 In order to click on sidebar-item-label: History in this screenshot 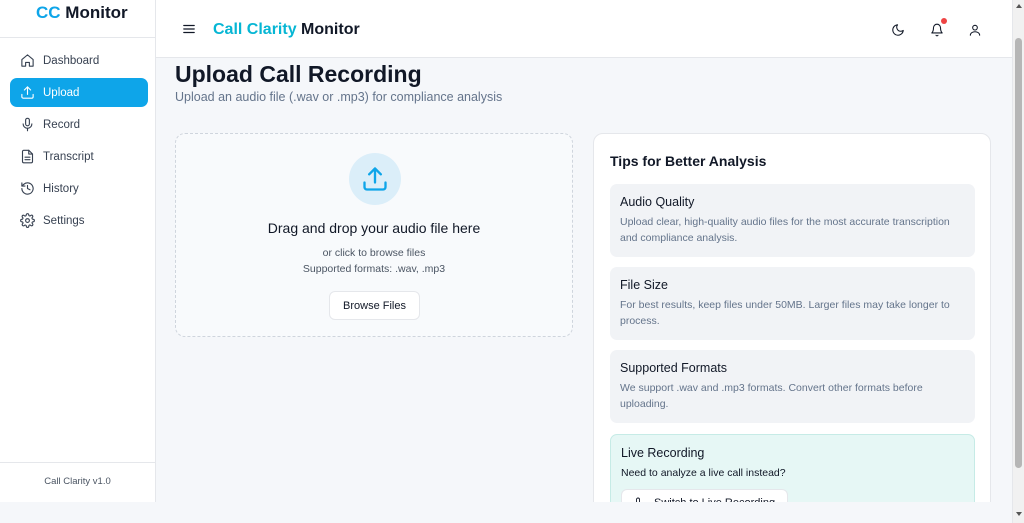, I will do `click(61, 188)`.